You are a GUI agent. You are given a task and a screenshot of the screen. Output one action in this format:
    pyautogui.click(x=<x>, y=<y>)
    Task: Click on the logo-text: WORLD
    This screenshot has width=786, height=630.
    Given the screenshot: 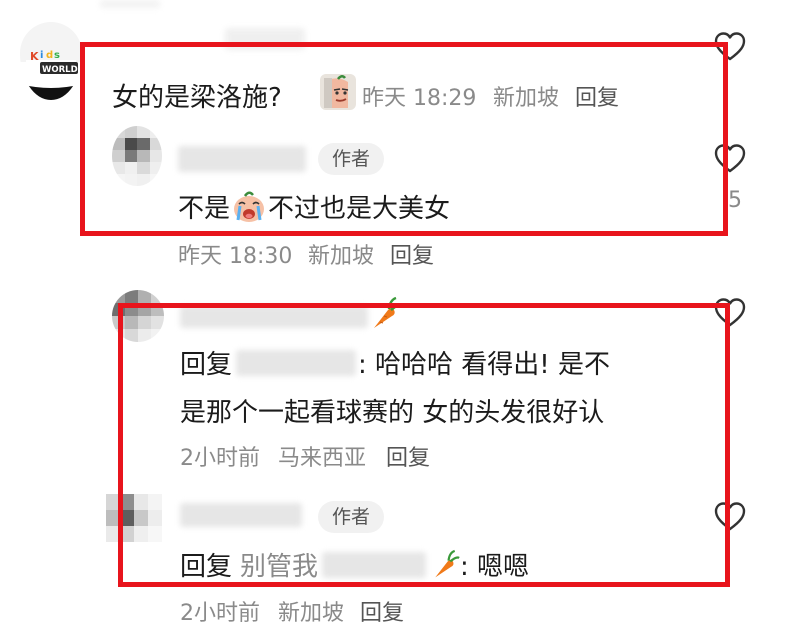 What is the action you would take?
    pyautogui.click(x=60, y=70)
    